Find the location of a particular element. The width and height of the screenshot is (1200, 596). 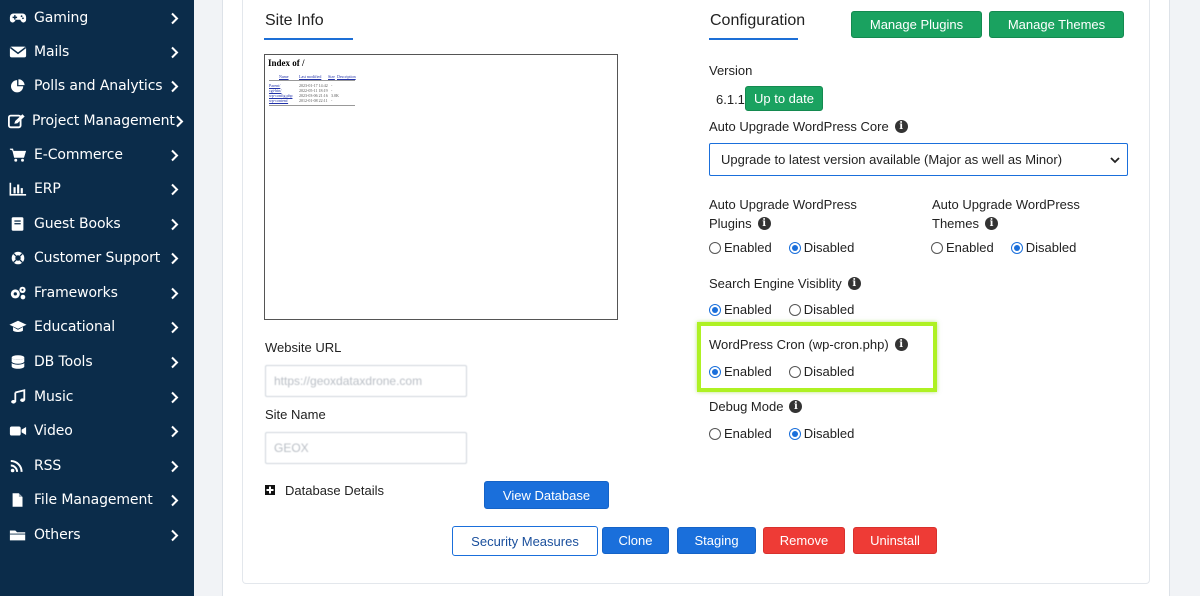

sidebar-item-polls-and-analytics: Polls and Analytics is located at coordinates (97, 86).